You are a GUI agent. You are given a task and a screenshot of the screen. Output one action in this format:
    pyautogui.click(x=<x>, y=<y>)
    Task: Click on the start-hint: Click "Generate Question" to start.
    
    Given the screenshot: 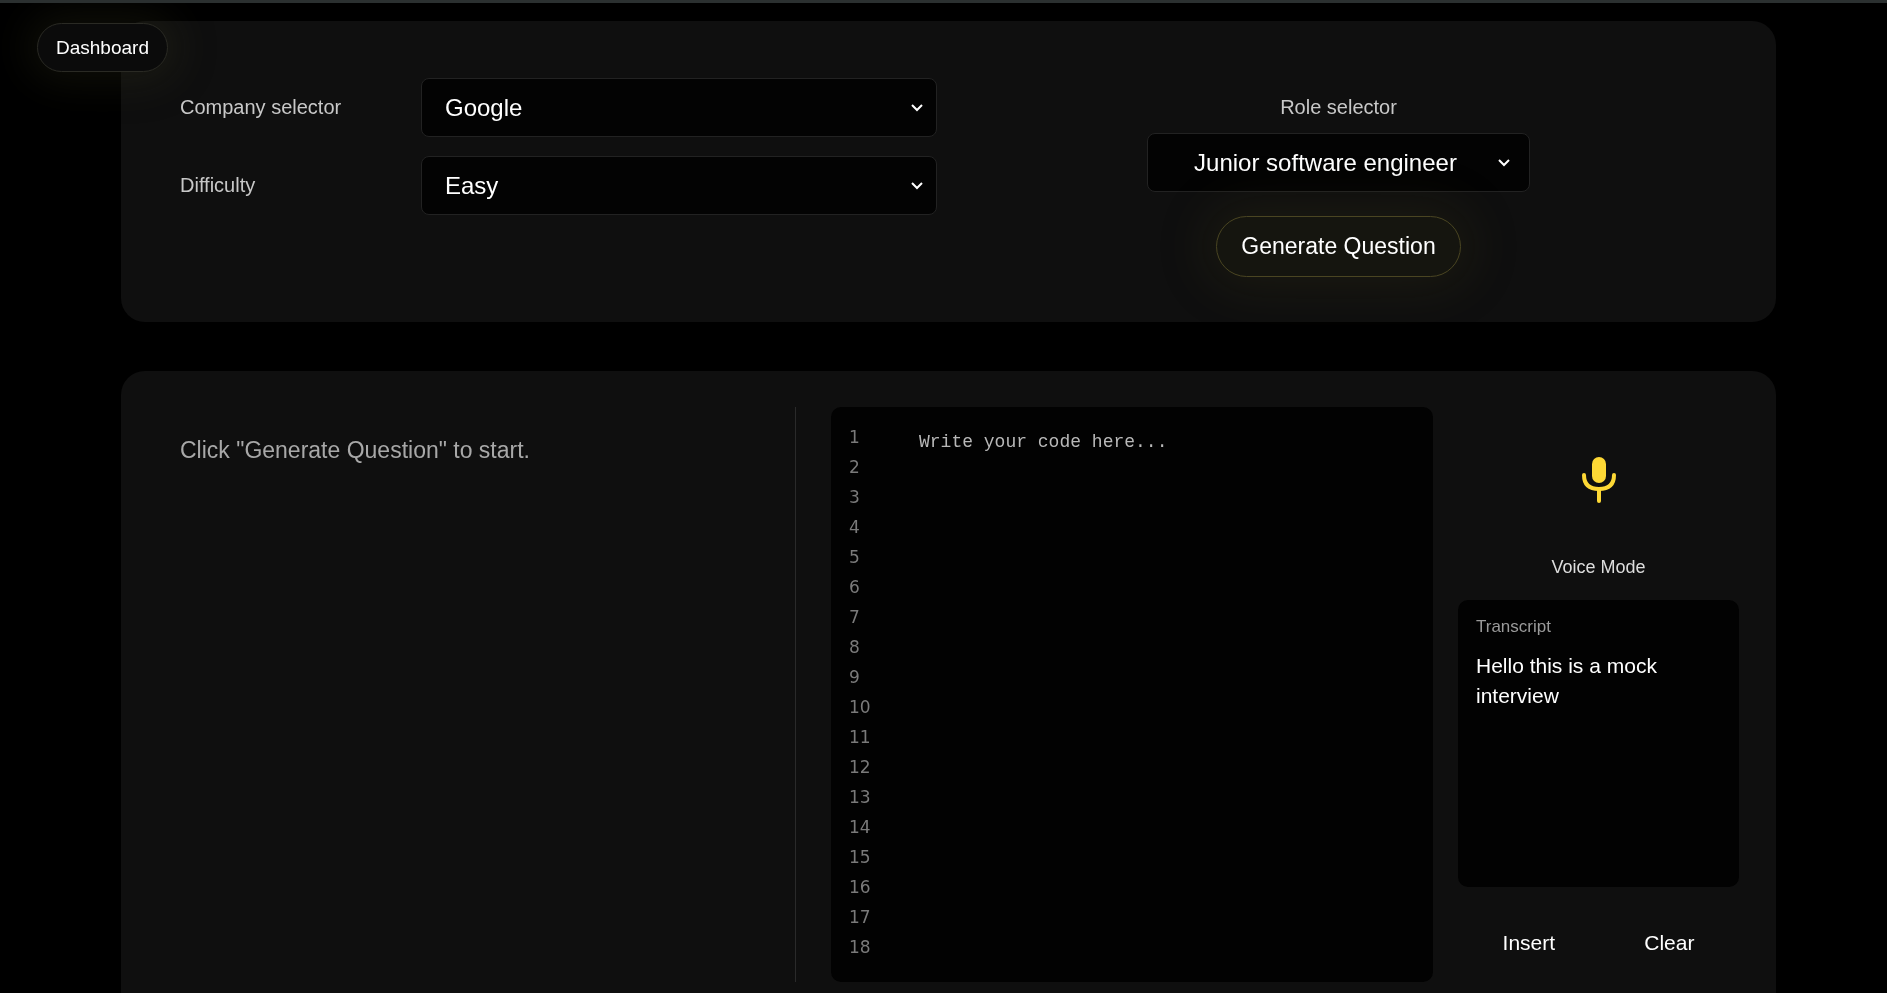 What is the action you would take?
    pyautogui.click(x=355, y=450)
    